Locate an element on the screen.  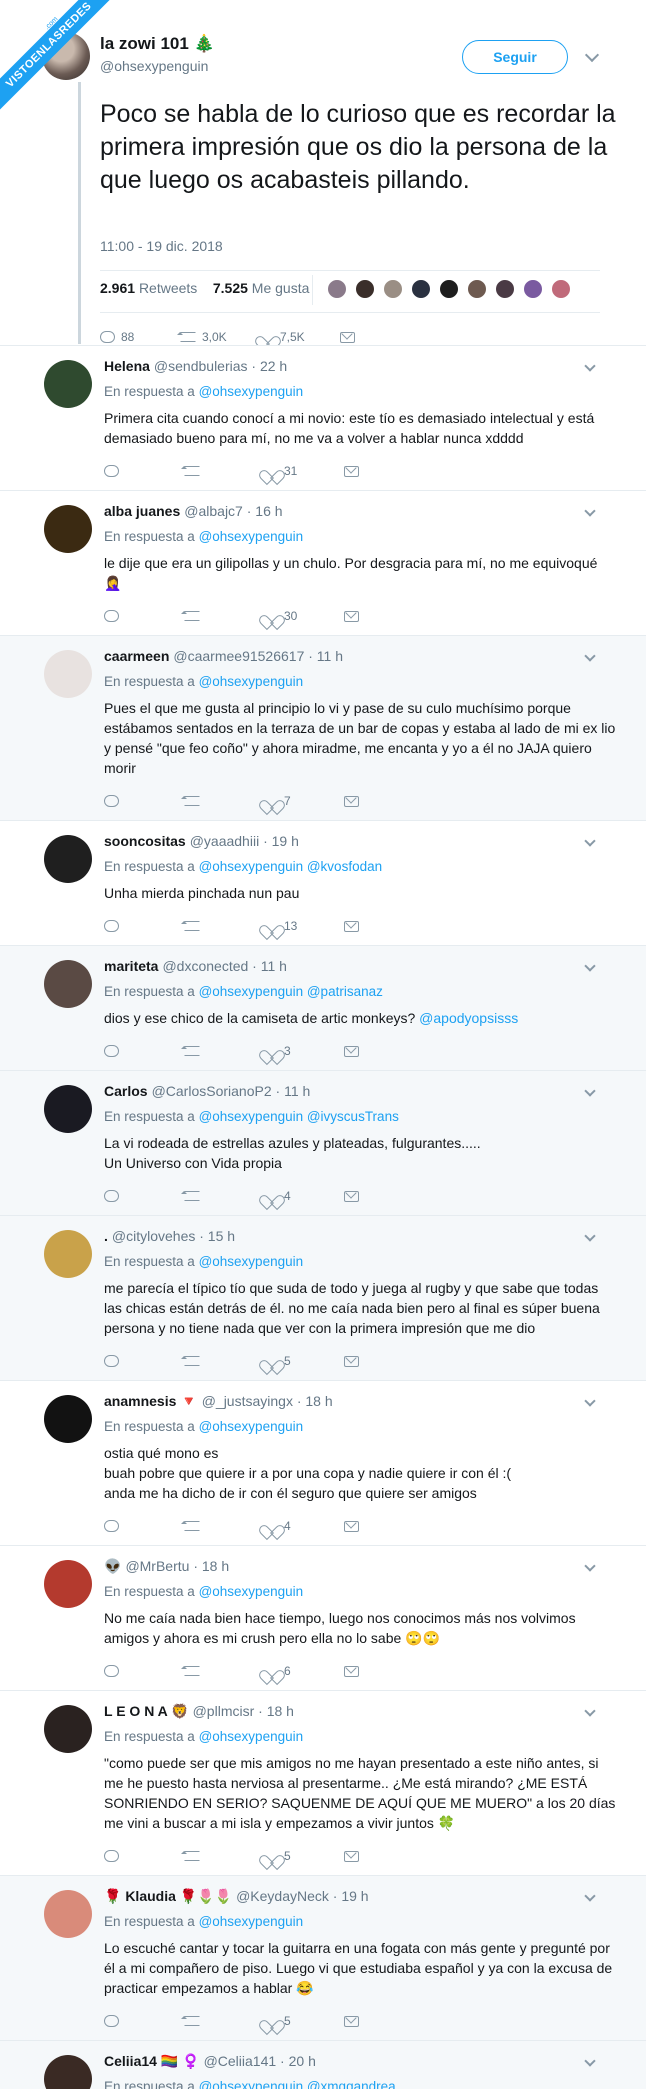
reply-author-handle: @dxconected · 11 h is located at coordinates (224, 966).